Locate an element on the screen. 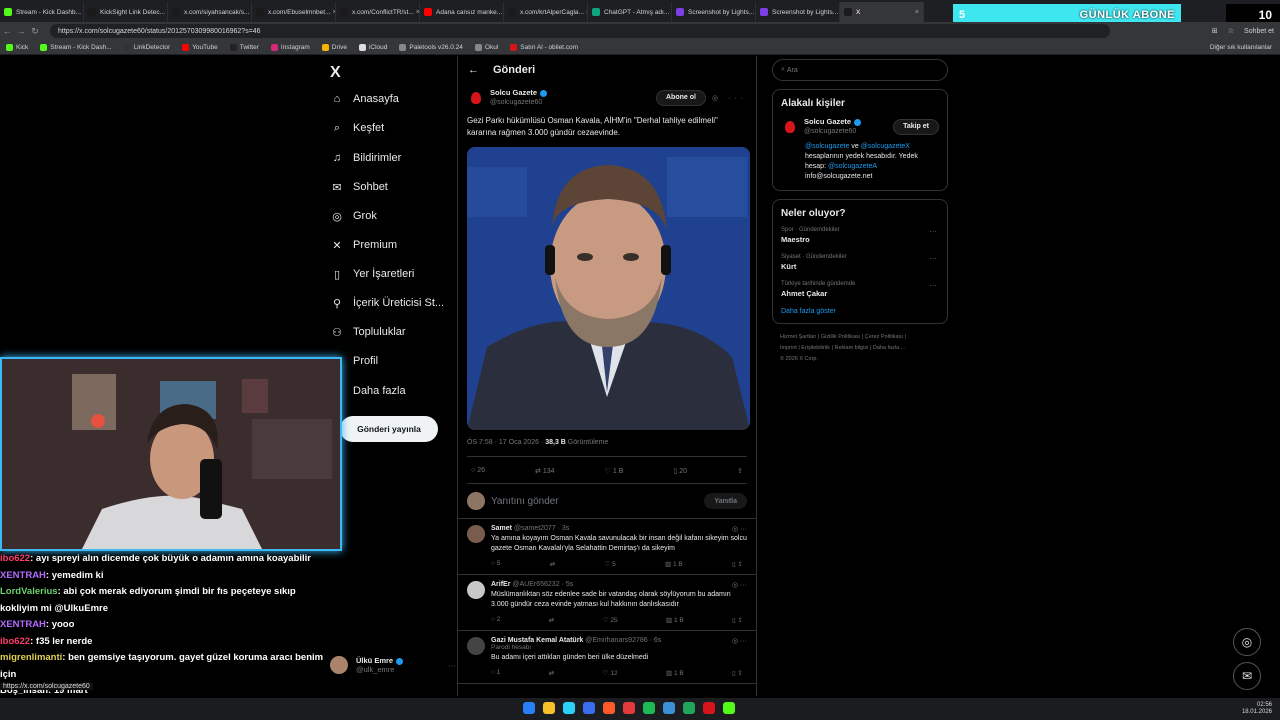  chat-username: LordValerius is located at coordinates (29, 591).